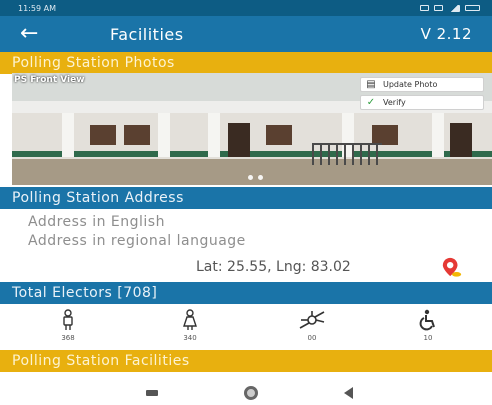 The width and height of the screenshot is (492, 405). Describe the element at coordinates (246, 34) in the screenshot. I see `app-bar: ← Facilities V 2.12` at that location.